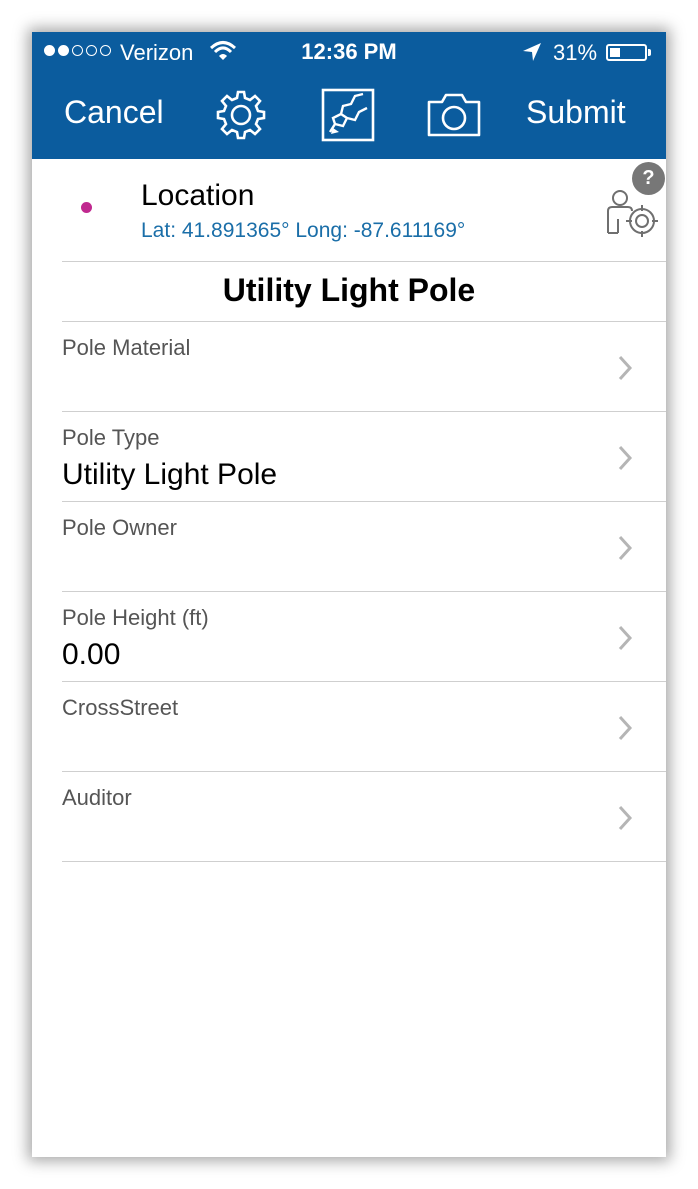 This screenshot has height=1189, width=698. What do you see at coordinates (126, 347) in the screenshot?
I see `field-label: Pole Material` at bounding box center [126, 347].